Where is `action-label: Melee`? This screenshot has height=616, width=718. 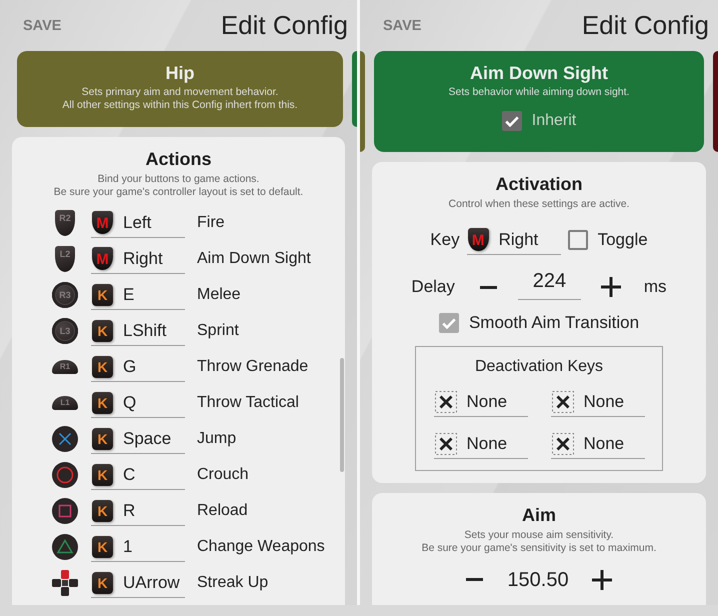 action-label: Melee is located at coordinates (219, 295).